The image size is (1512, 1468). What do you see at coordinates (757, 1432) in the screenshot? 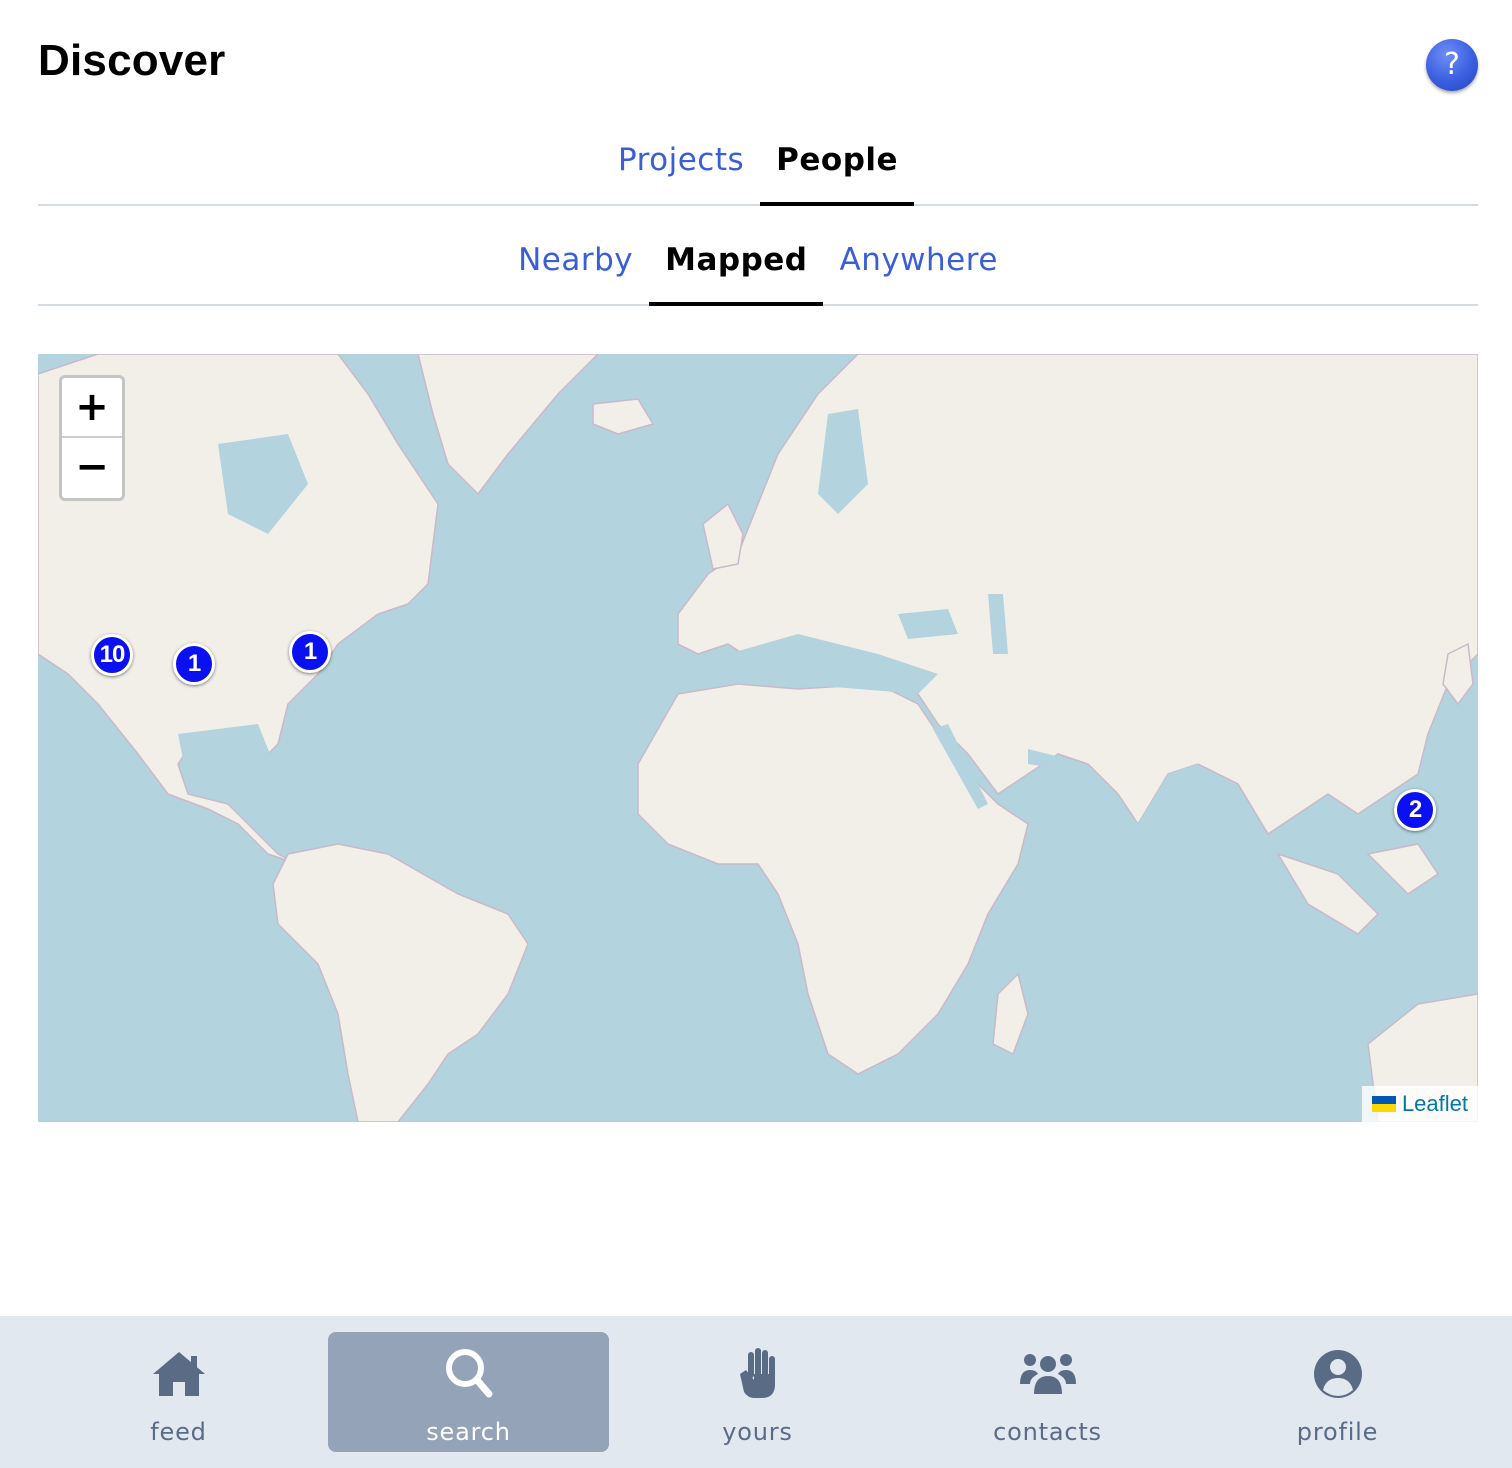
I see `nav-yours-label: yours` at bounding box center [757, 1432].